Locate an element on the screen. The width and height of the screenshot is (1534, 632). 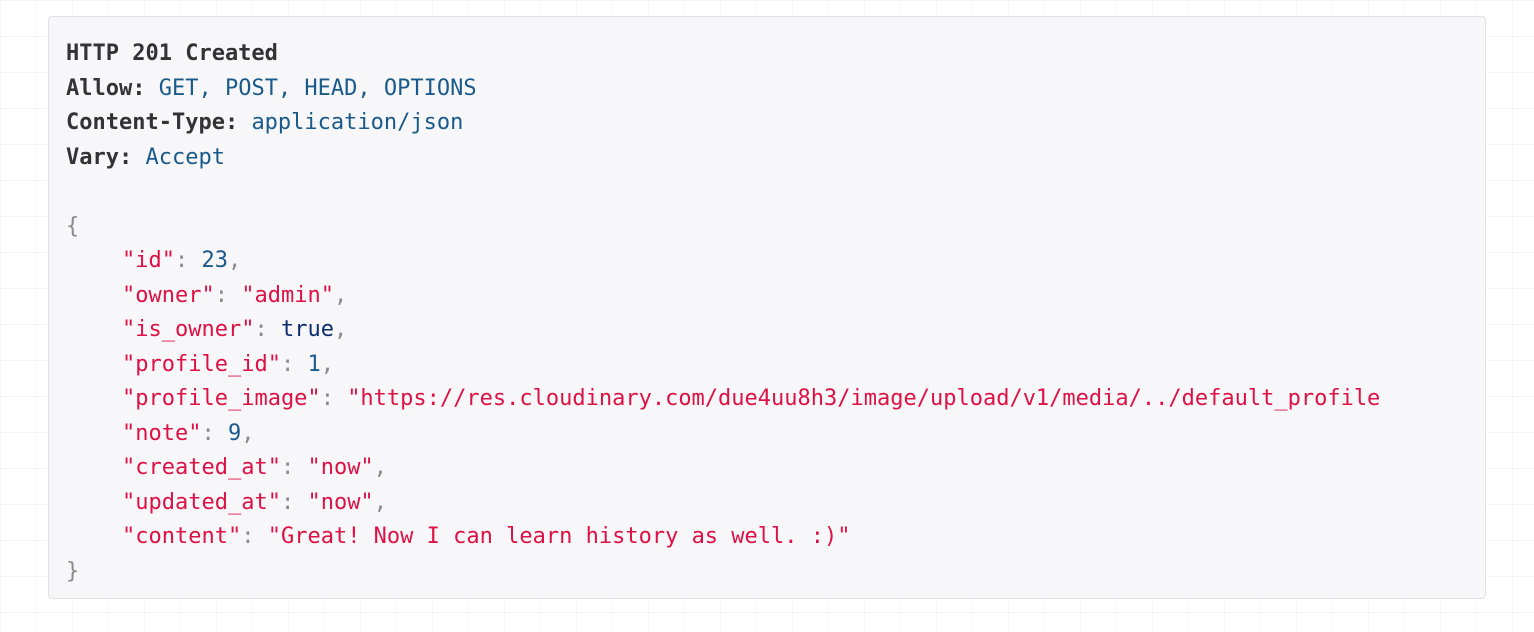
json-field-profile-id: "profile_id": 1, is located at coordinates (228, 364).